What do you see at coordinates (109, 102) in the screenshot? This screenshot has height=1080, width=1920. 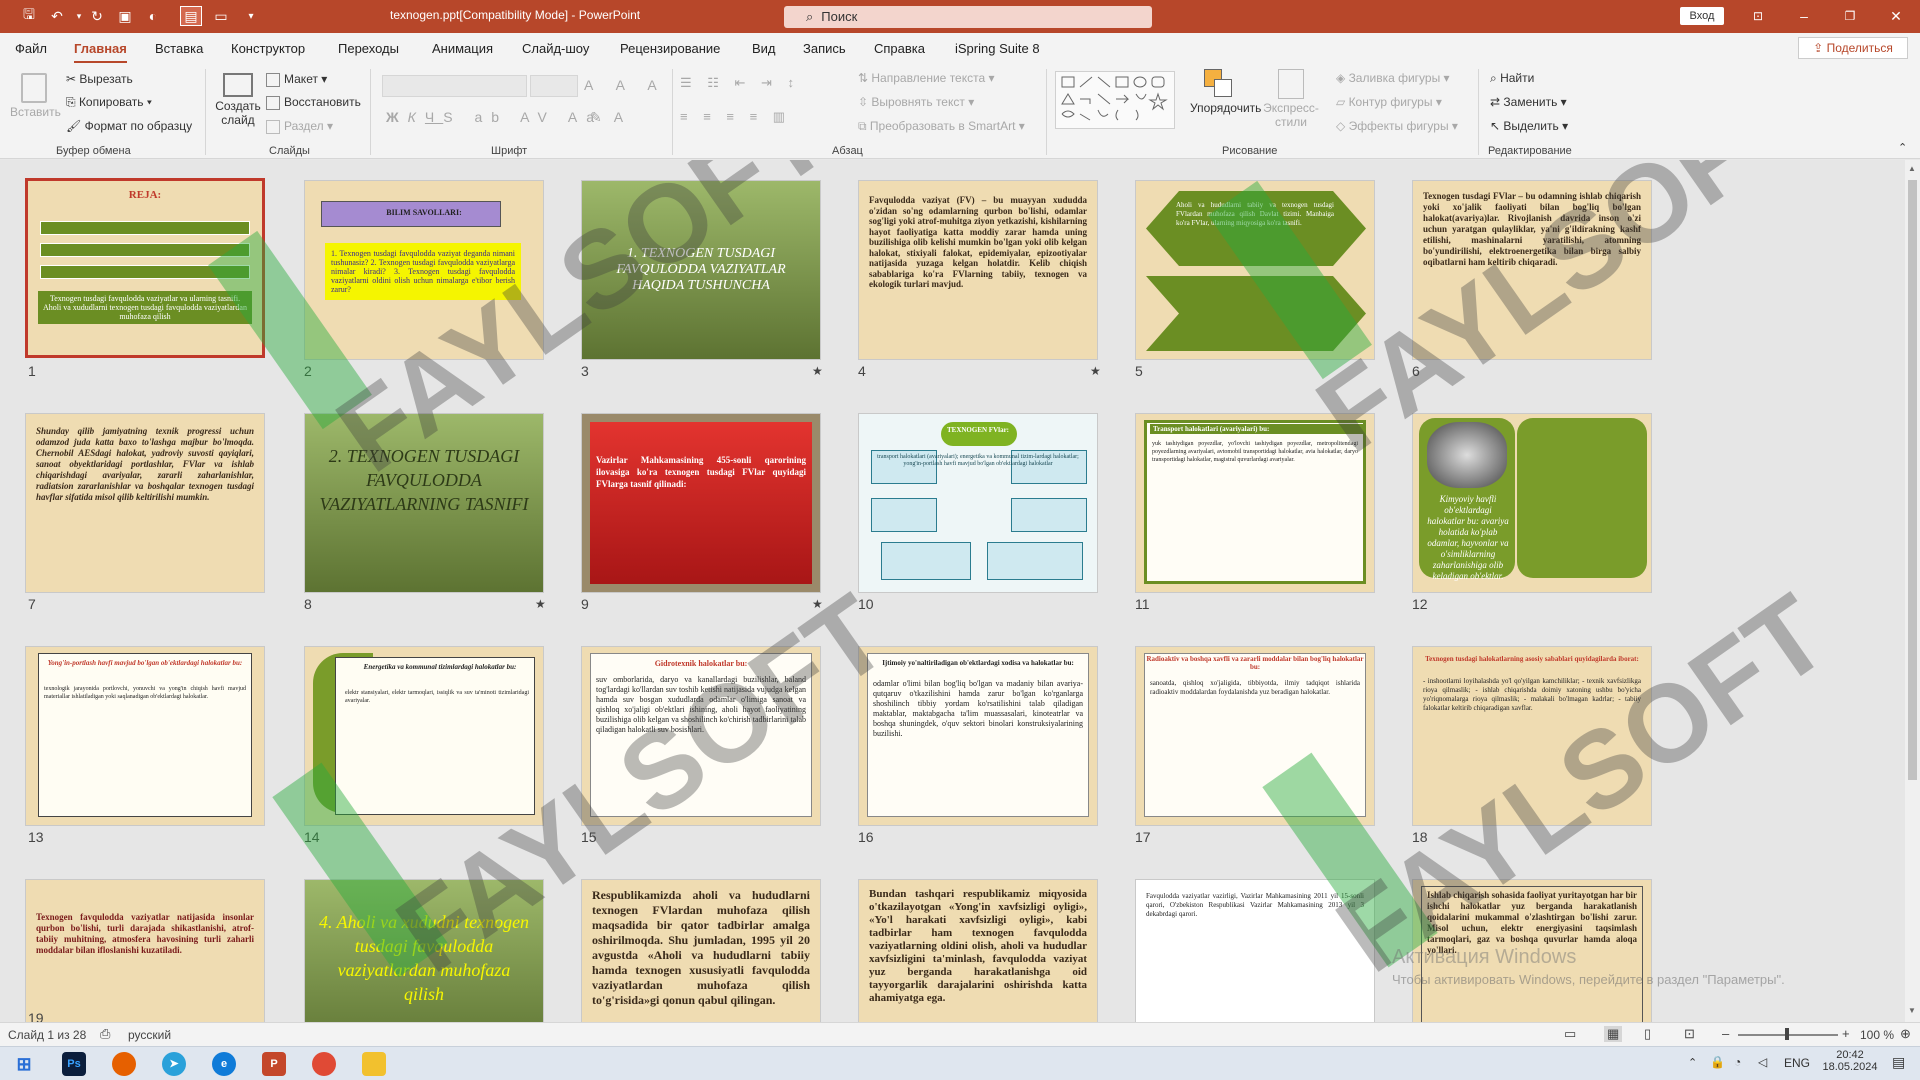 I see `copy-button: ⎘ Копировать ▾` at bounding box center [109, 102].